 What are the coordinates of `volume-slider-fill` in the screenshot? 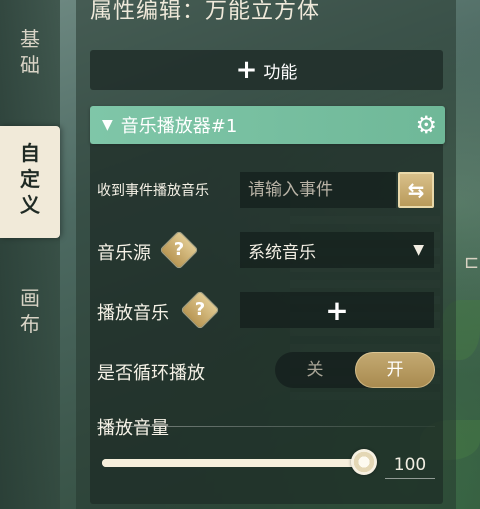 It's located at (233, 463).